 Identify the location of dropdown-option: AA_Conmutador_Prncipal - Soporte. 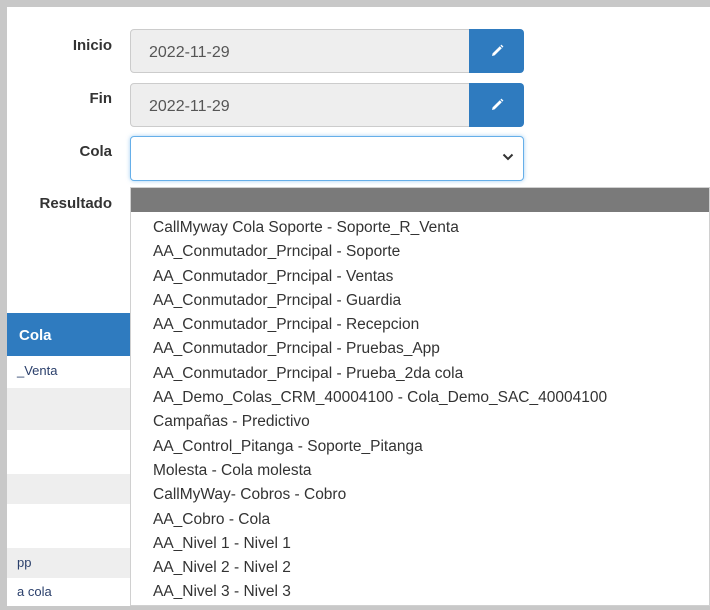
(420, 252).